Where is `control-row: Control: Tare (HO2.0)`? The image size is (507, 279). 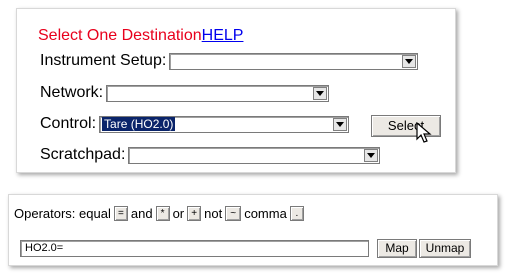
control-row: Control: Tare (HO2.0) is located at coordinates (195, 124).